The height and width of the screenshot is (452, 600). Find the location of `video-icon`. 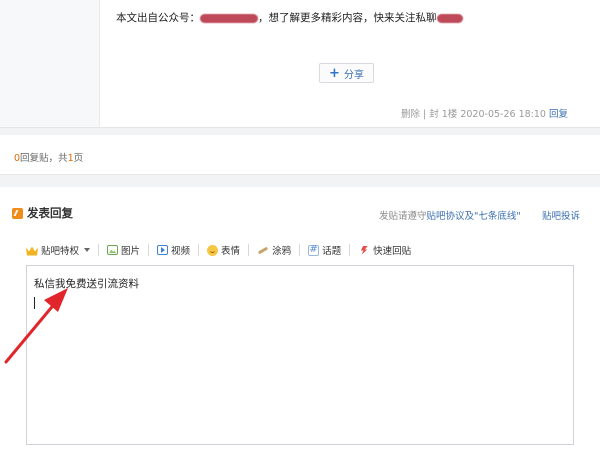

video-icon is located at coordinates (163, 250).